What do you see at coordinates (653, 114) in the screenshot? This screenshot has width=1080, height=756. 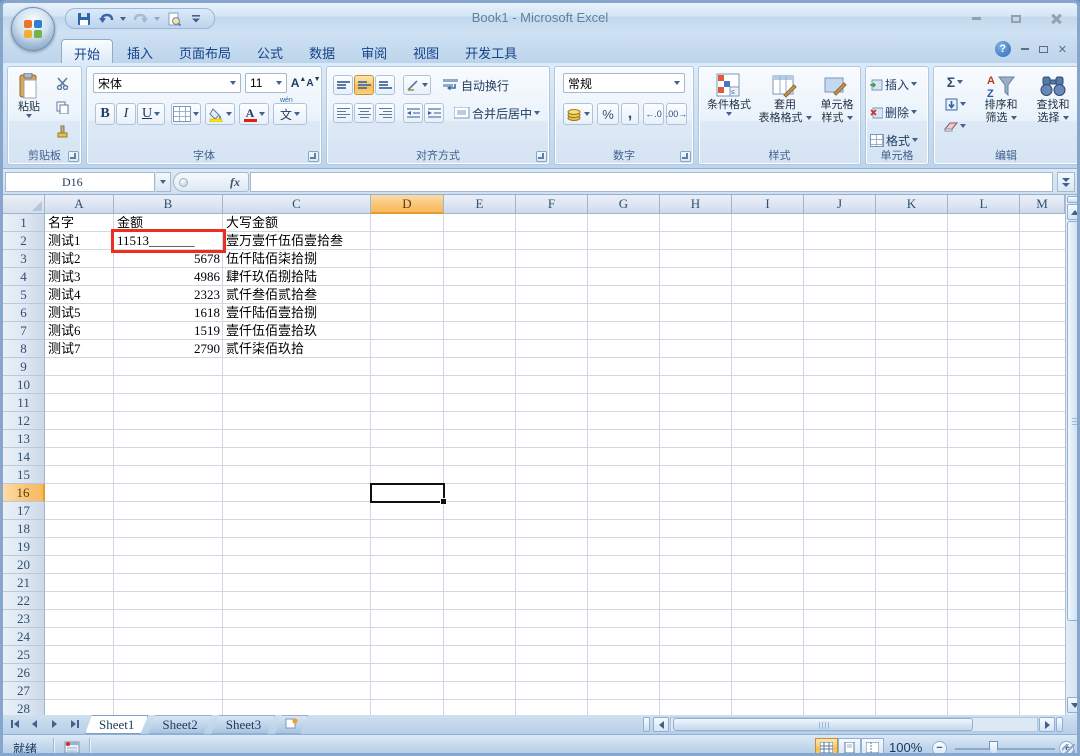 I see `increase-decimal-button: ←.0` at bounding box center [653, 114].